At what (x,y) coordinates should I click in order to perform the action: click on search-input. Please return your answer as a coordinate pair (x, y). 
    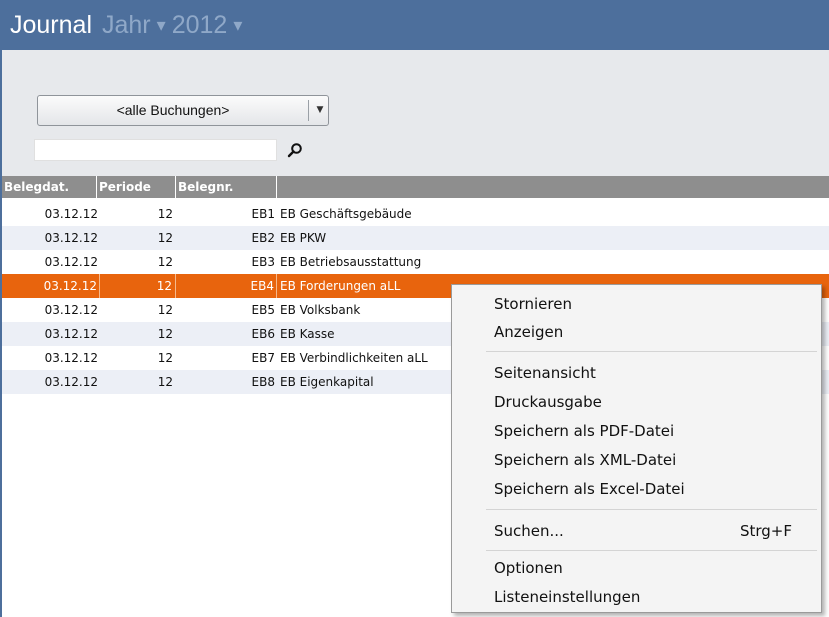
    Looking at the image, I should click on (155, 150).